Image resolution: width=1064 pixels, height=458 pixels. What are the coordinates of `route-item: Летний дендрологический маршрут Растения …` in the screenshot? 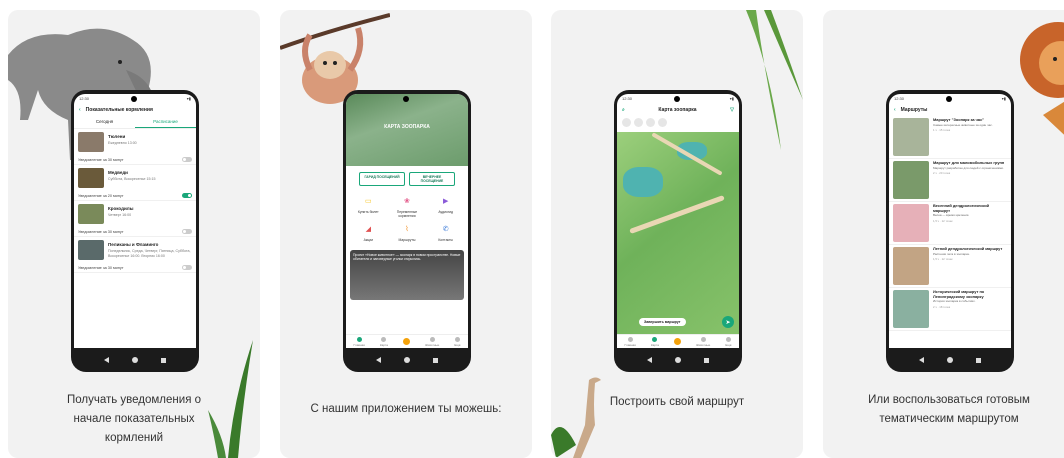 It's located at (950, 266).